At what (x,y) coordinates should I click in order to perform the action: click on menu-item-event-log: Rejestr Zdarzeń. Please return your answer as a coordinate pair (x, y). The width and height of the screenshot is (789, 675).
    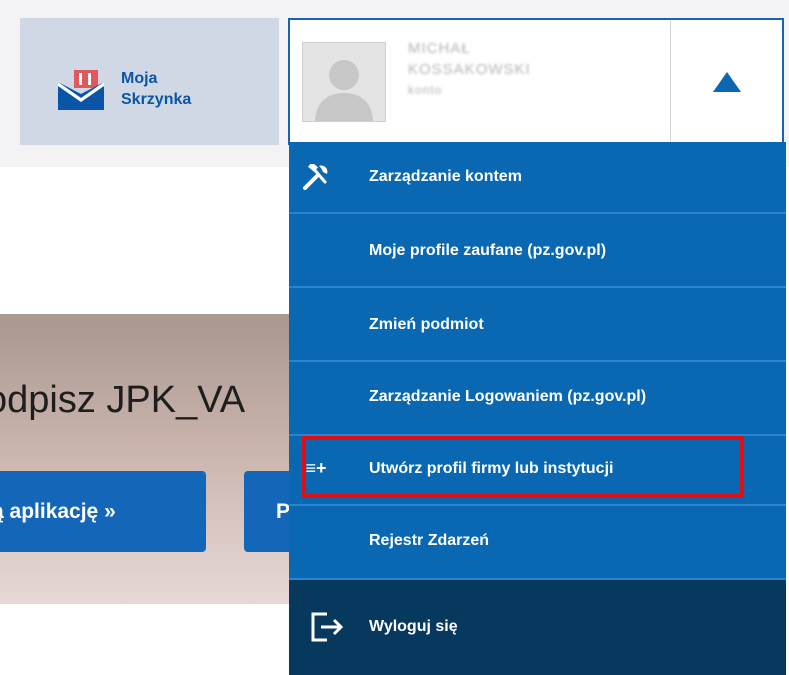
    Looking at the image, I should click on (537, 542).